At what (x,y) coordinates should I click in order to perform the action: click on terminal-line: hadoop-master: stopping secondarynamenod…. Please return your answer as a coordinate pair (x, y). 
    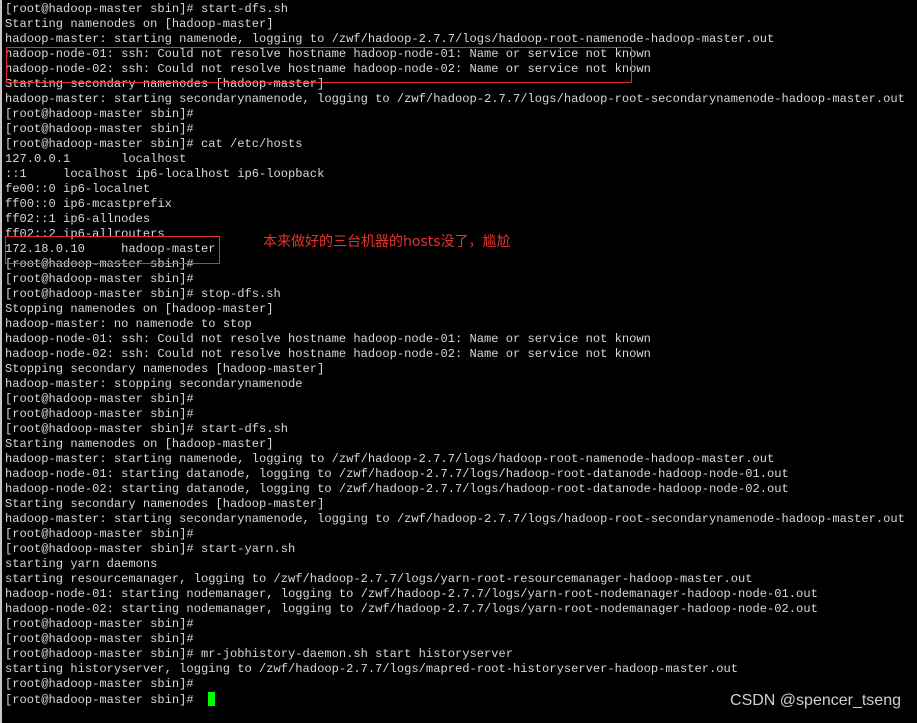
    Looking at the image, I should click on (455, 384).